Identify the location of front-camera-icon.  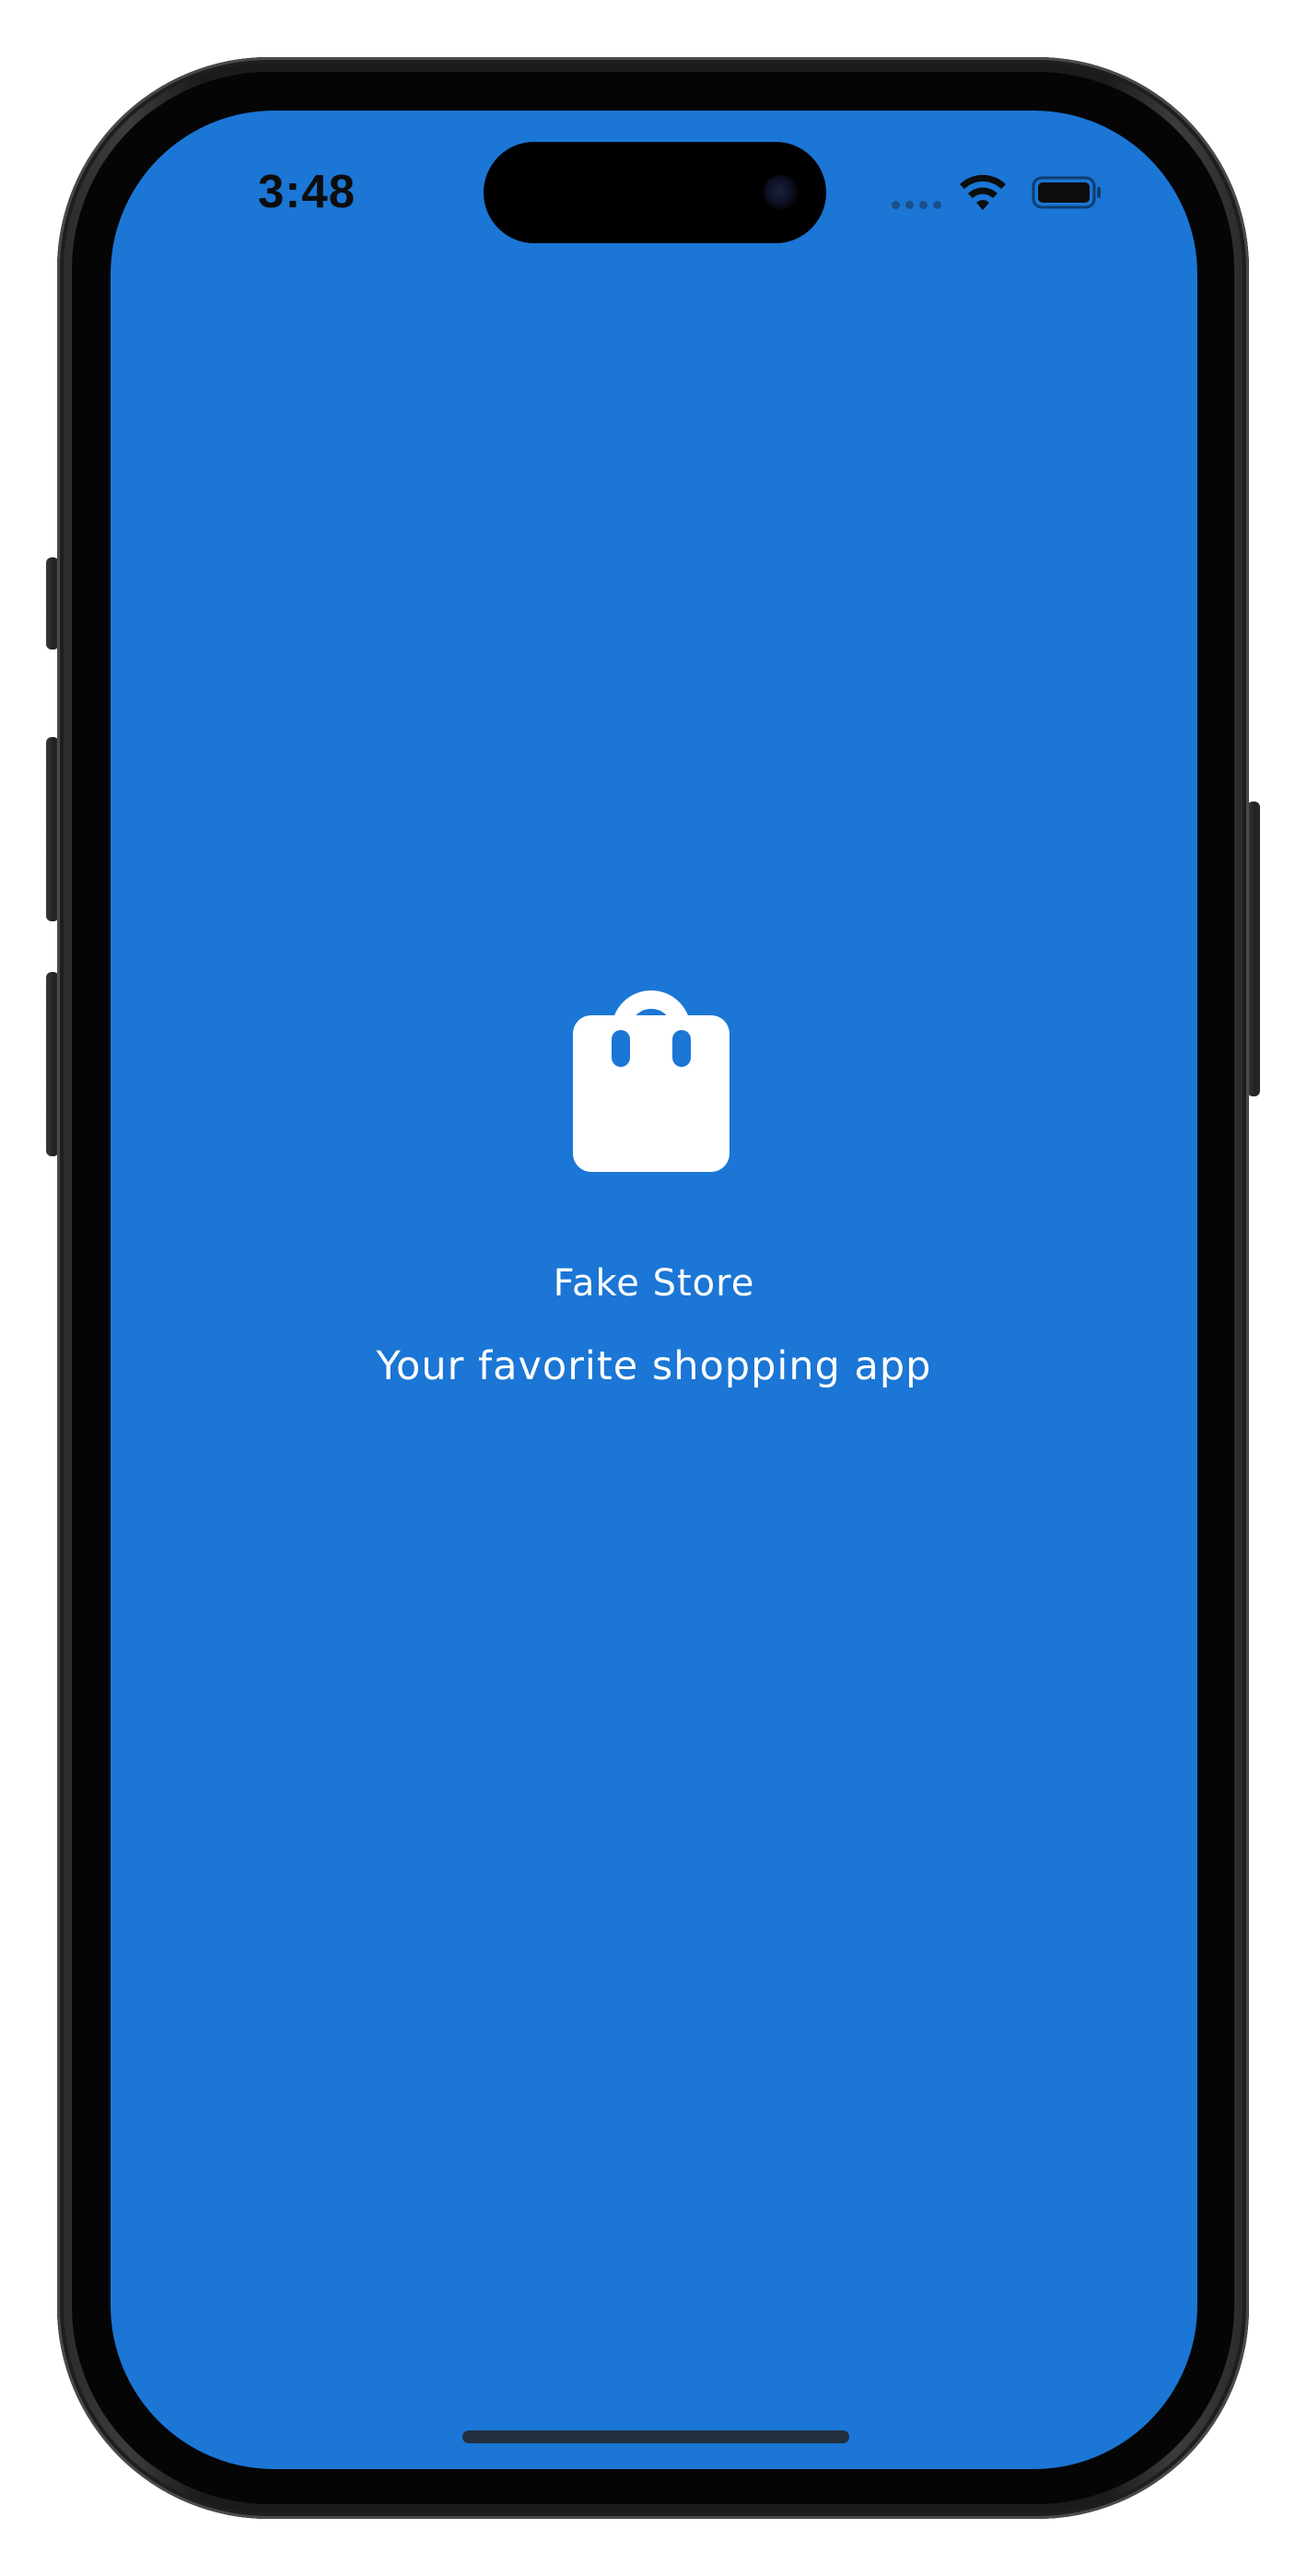
(782, 192).